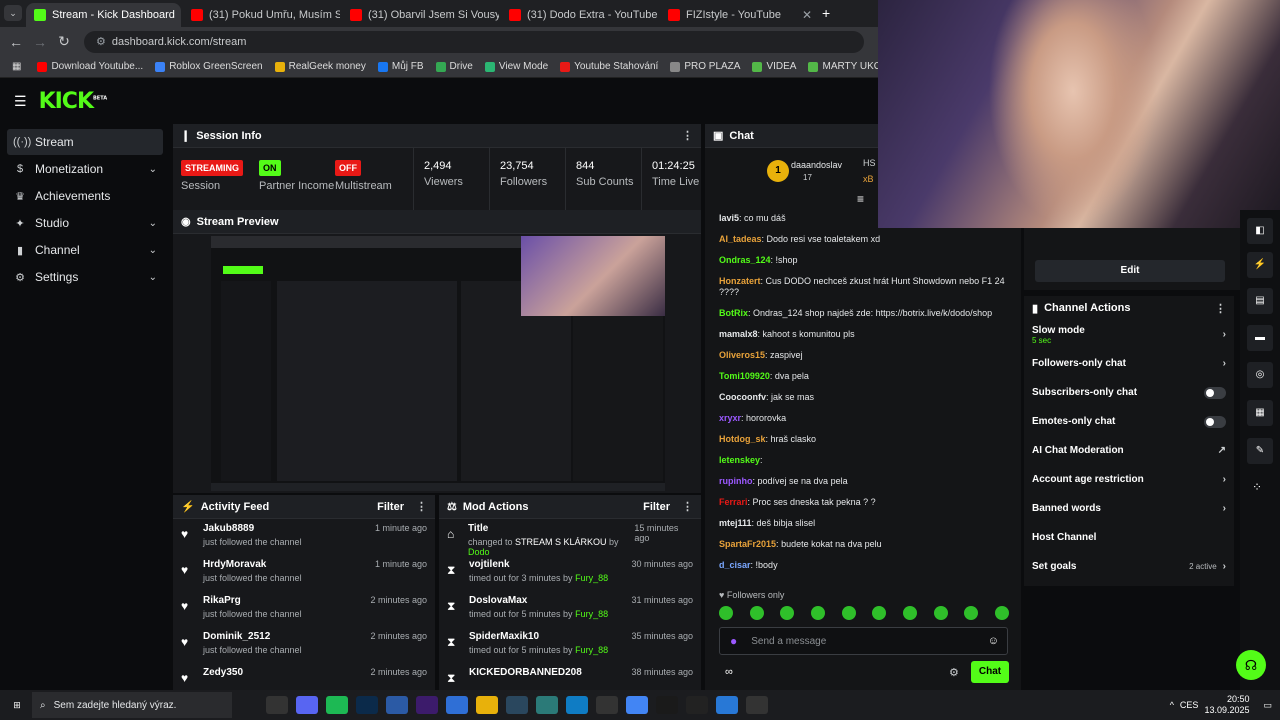 The width and height of the screenshot is (1280, 720). What do you see at coordinates (609, 66) in the screenshot?
I see `bookmark-item: Youtube Stahování` at bounding box center [609, 66].